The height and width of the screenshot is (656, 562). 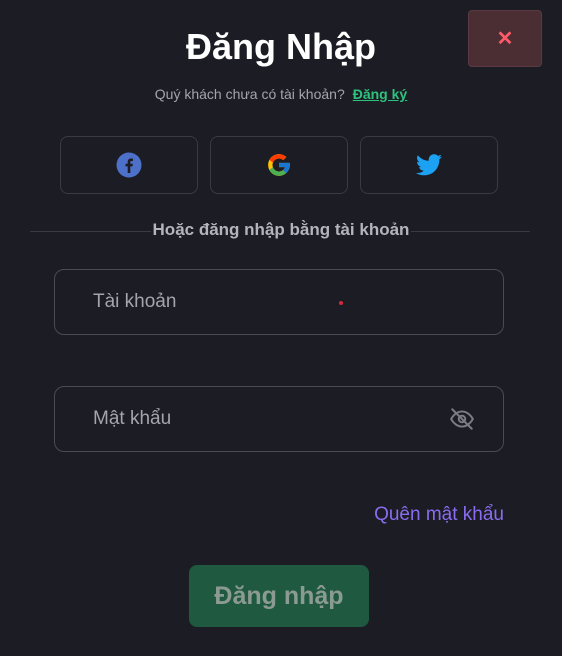 I want to click on password-field, so click(x=279, y=419).